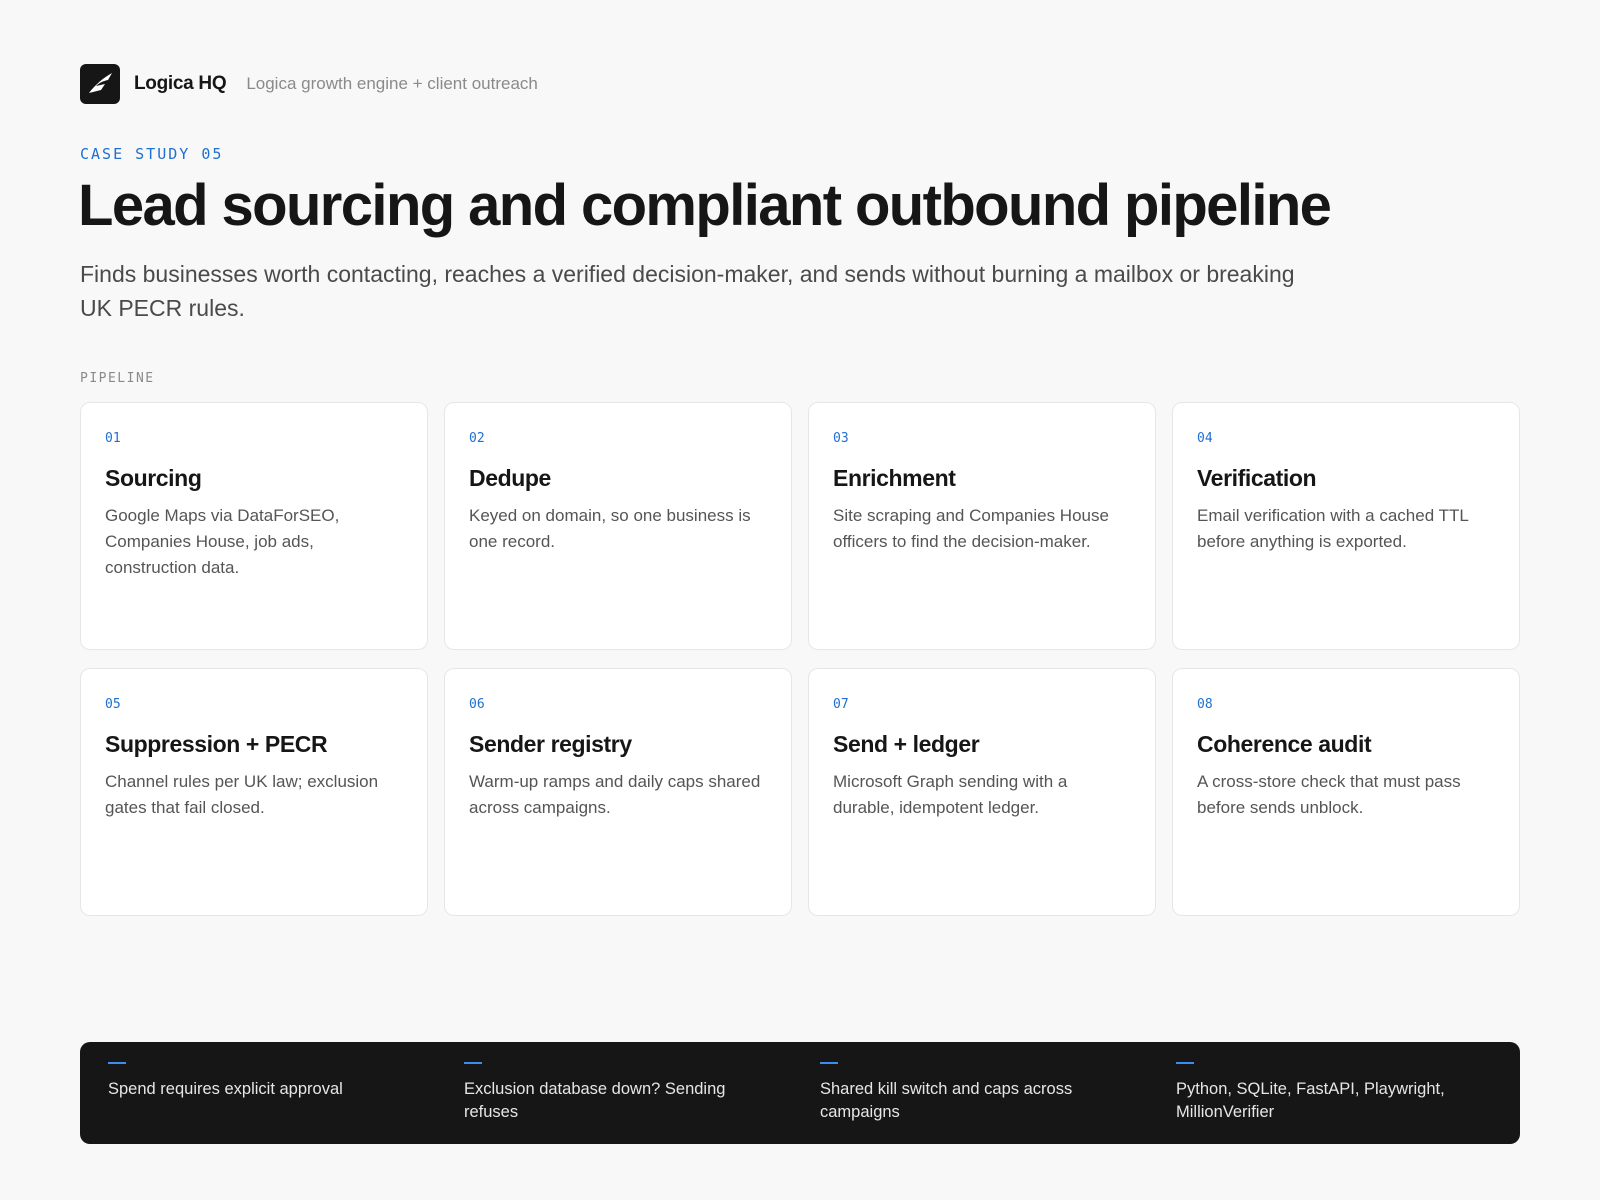  I want to click on footer-item: Exclusion database down? Sending refuses, so click(622, 1103).